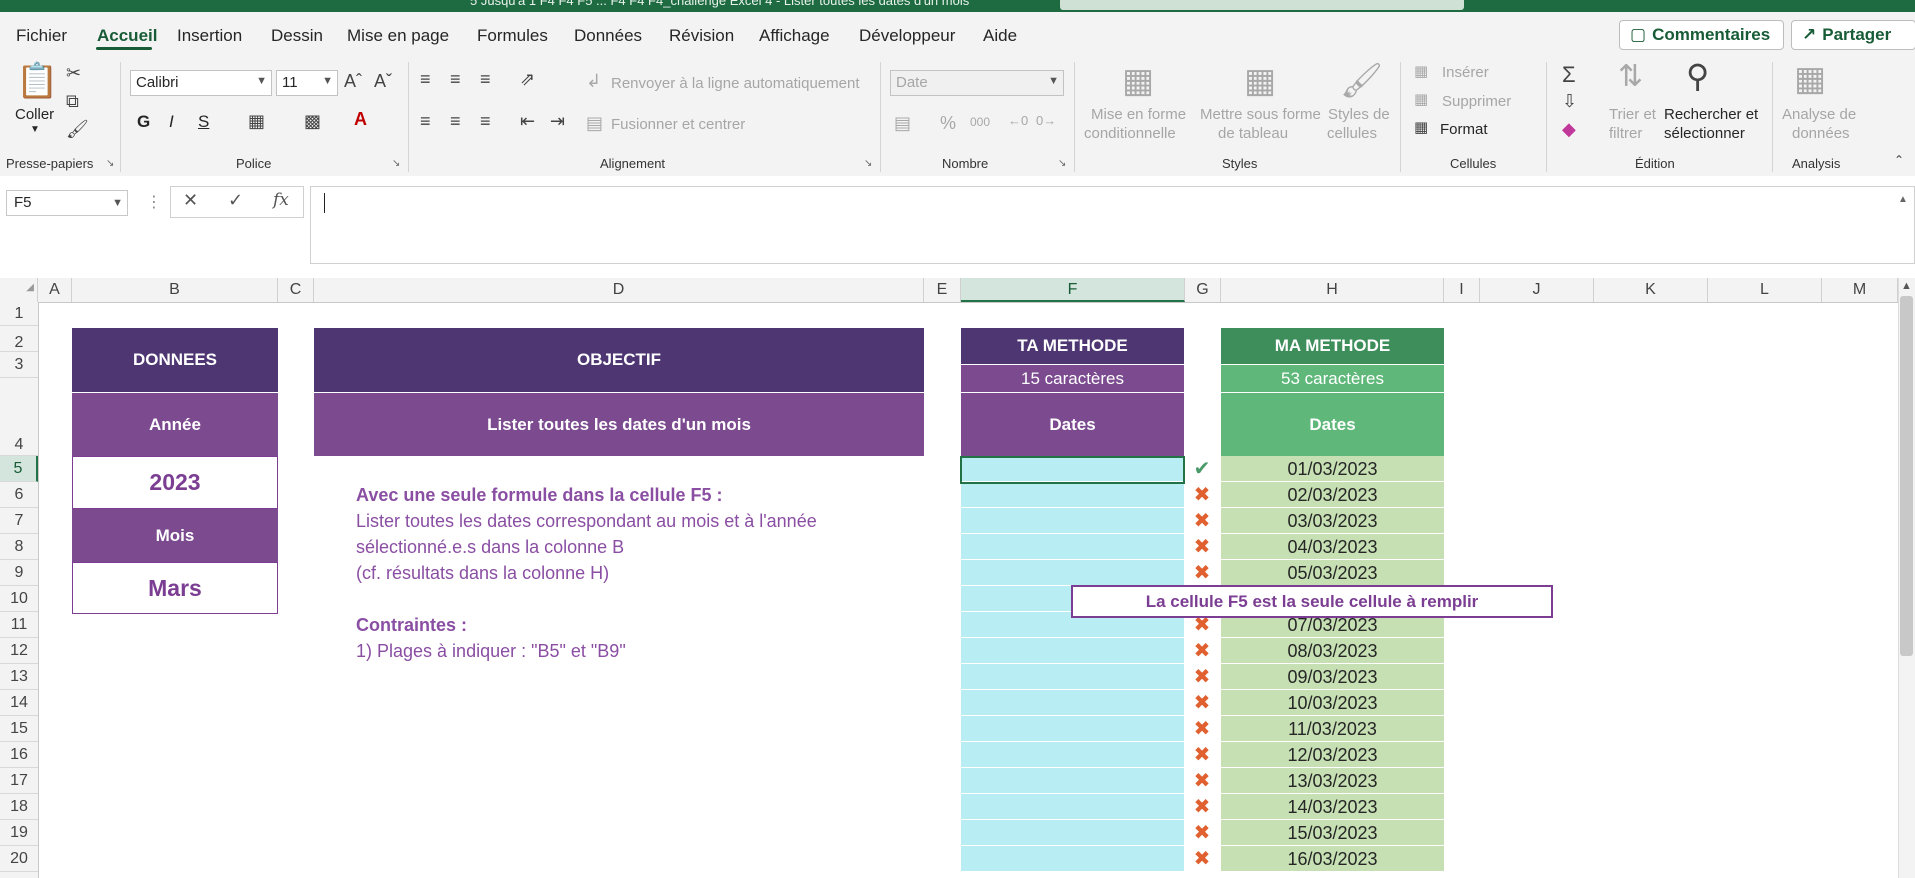 The width and height of the screenshot is (1915, 878). I want to click on font-color-icon: A, so click(360, 119).